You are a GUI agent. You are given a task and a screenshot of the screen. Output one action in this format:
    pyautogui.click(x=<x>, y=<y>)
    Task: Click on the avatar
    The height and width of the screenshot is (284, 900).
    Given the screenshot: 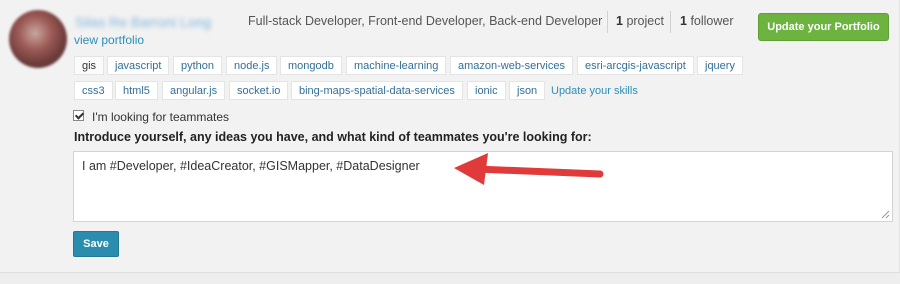 What is the action you would take?
    pyautogui.click(x=38, y=39)
    